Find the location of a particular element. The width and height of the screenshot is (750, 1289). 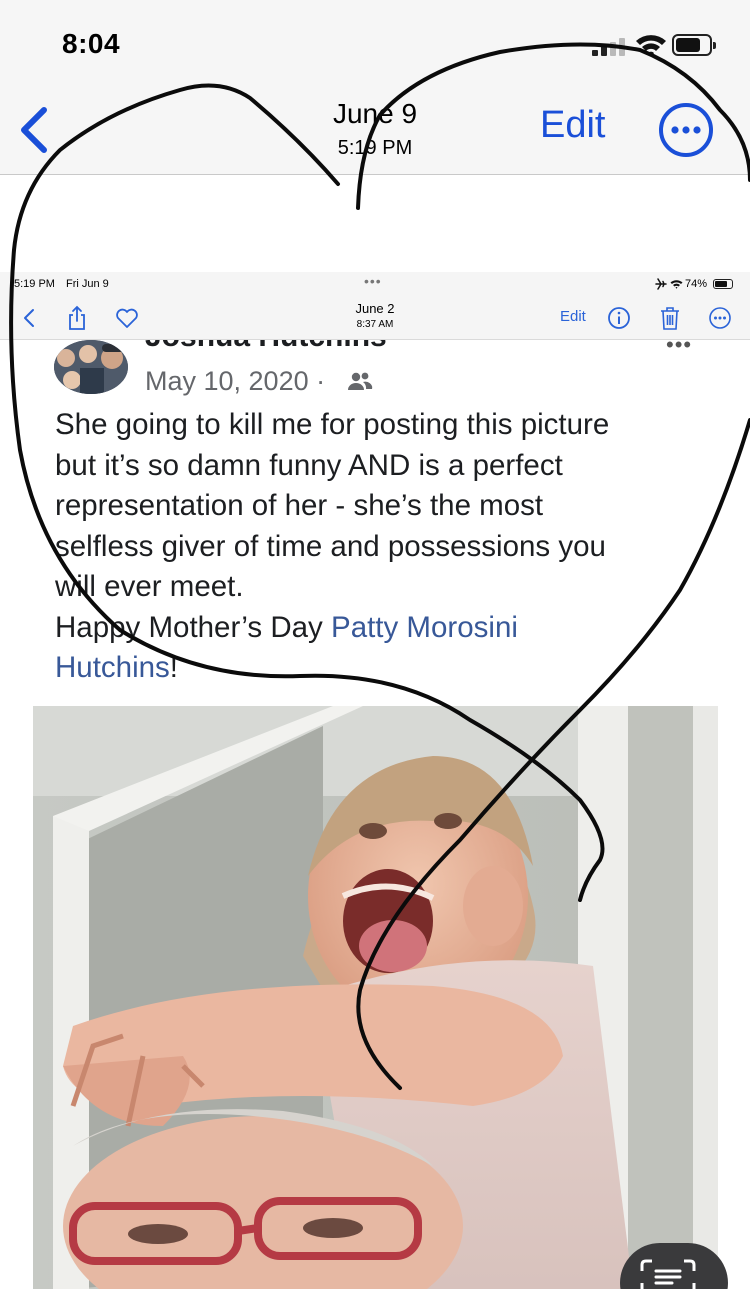

post-line: Happy Mother’s Day Patty Morosini is located at coordinates (385, 628).